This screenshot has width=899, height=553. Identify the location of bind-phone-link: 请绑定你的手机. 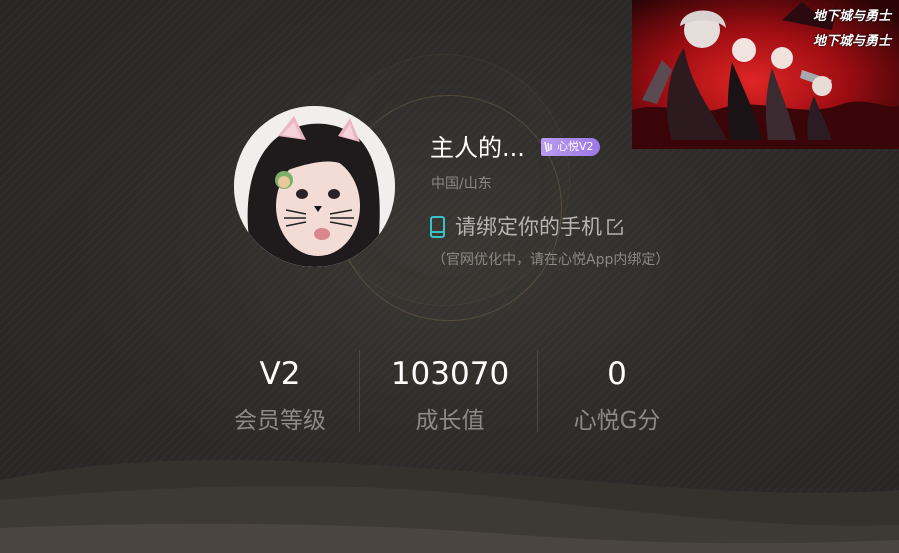
(527, 227).